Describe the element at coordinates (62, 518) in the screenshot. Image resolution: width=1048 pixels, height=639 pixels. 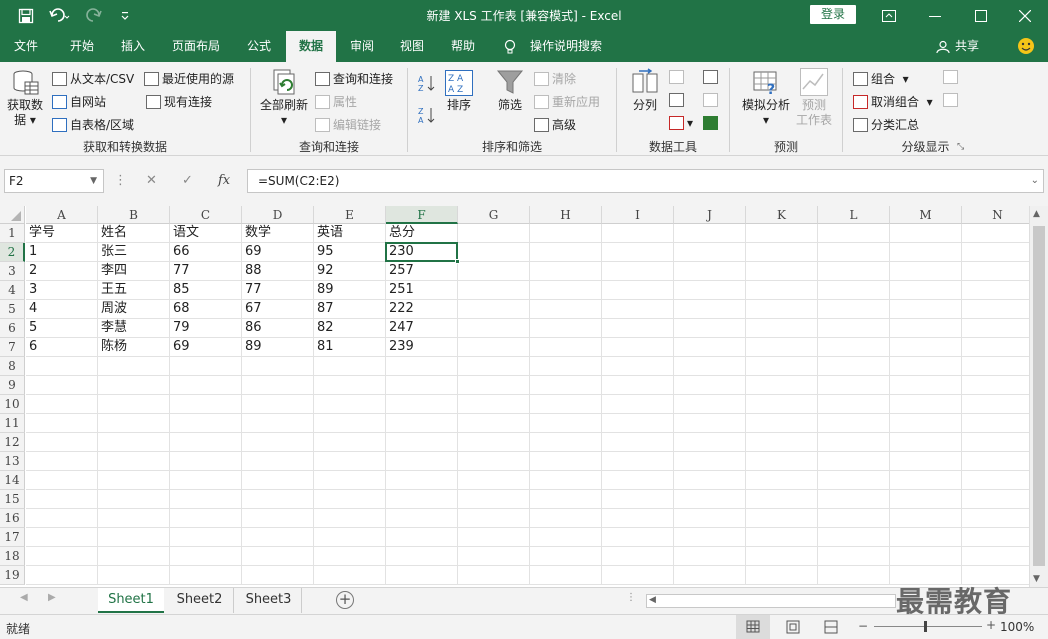
I see `cell-a16` at that location.